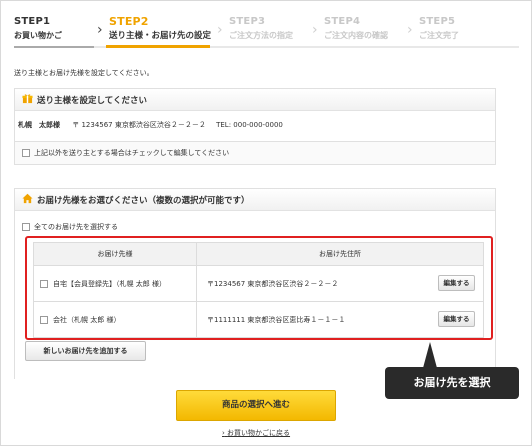  Describe the element at coordinates (32, 21) in the screenshot. I see `step-1-number: STEP1` at that location.